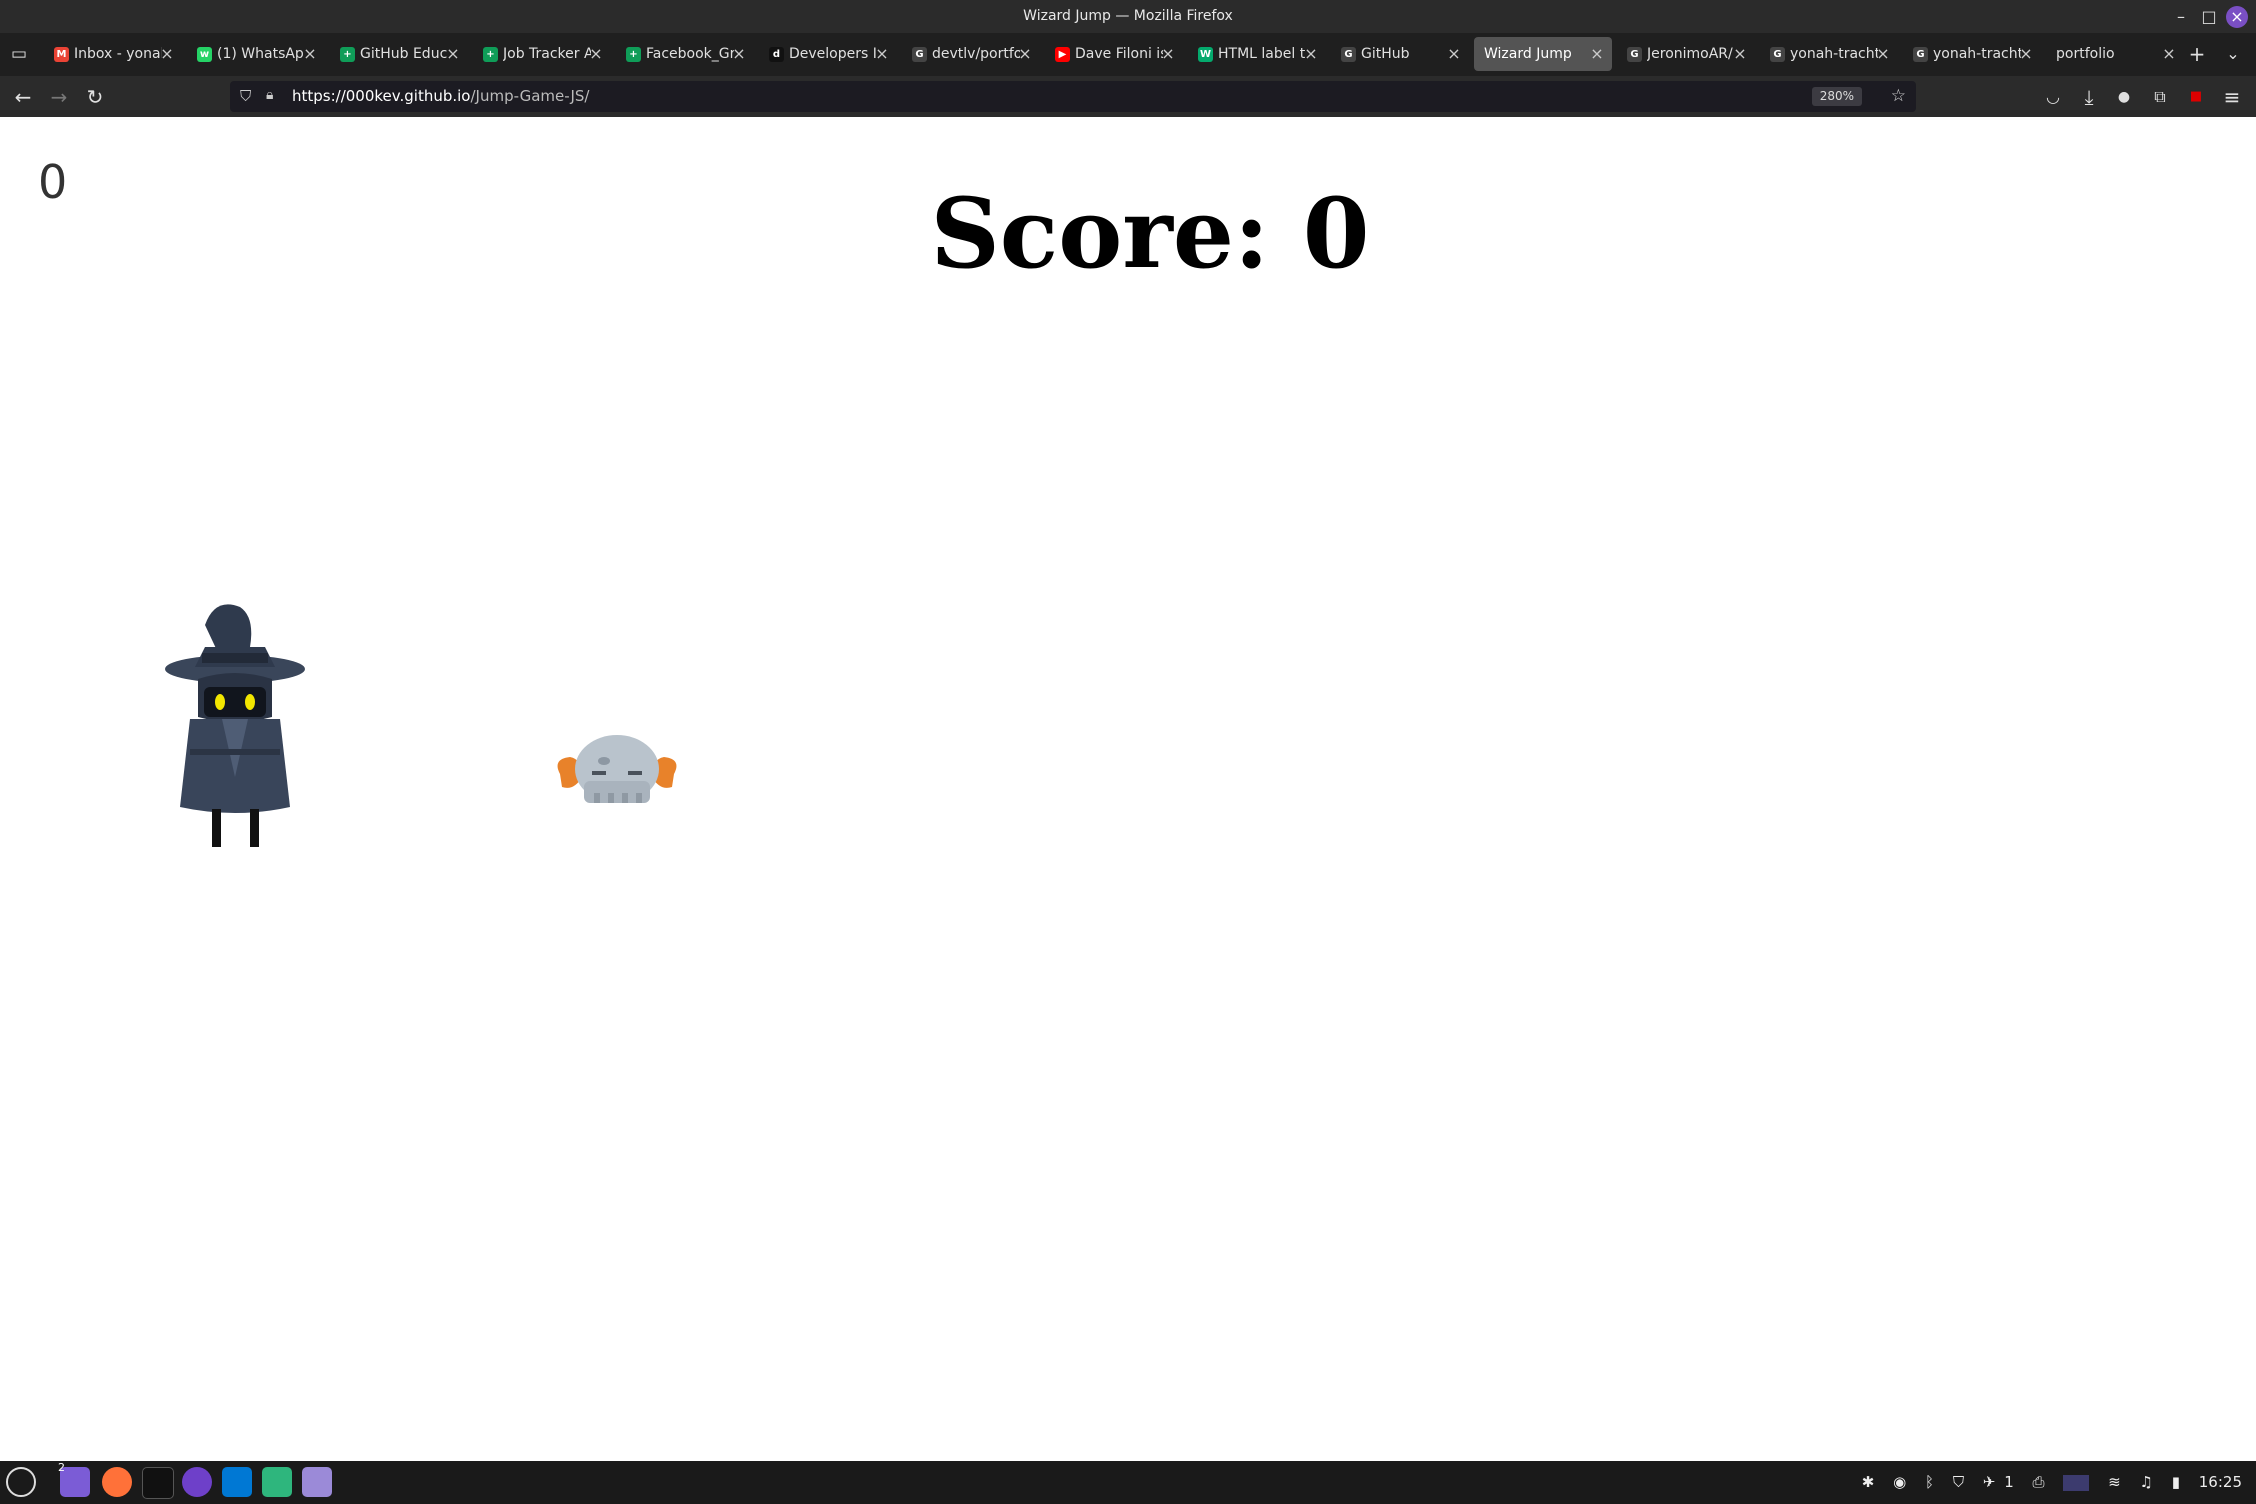  I want to click on terminal-icon, so click(158, 1483).